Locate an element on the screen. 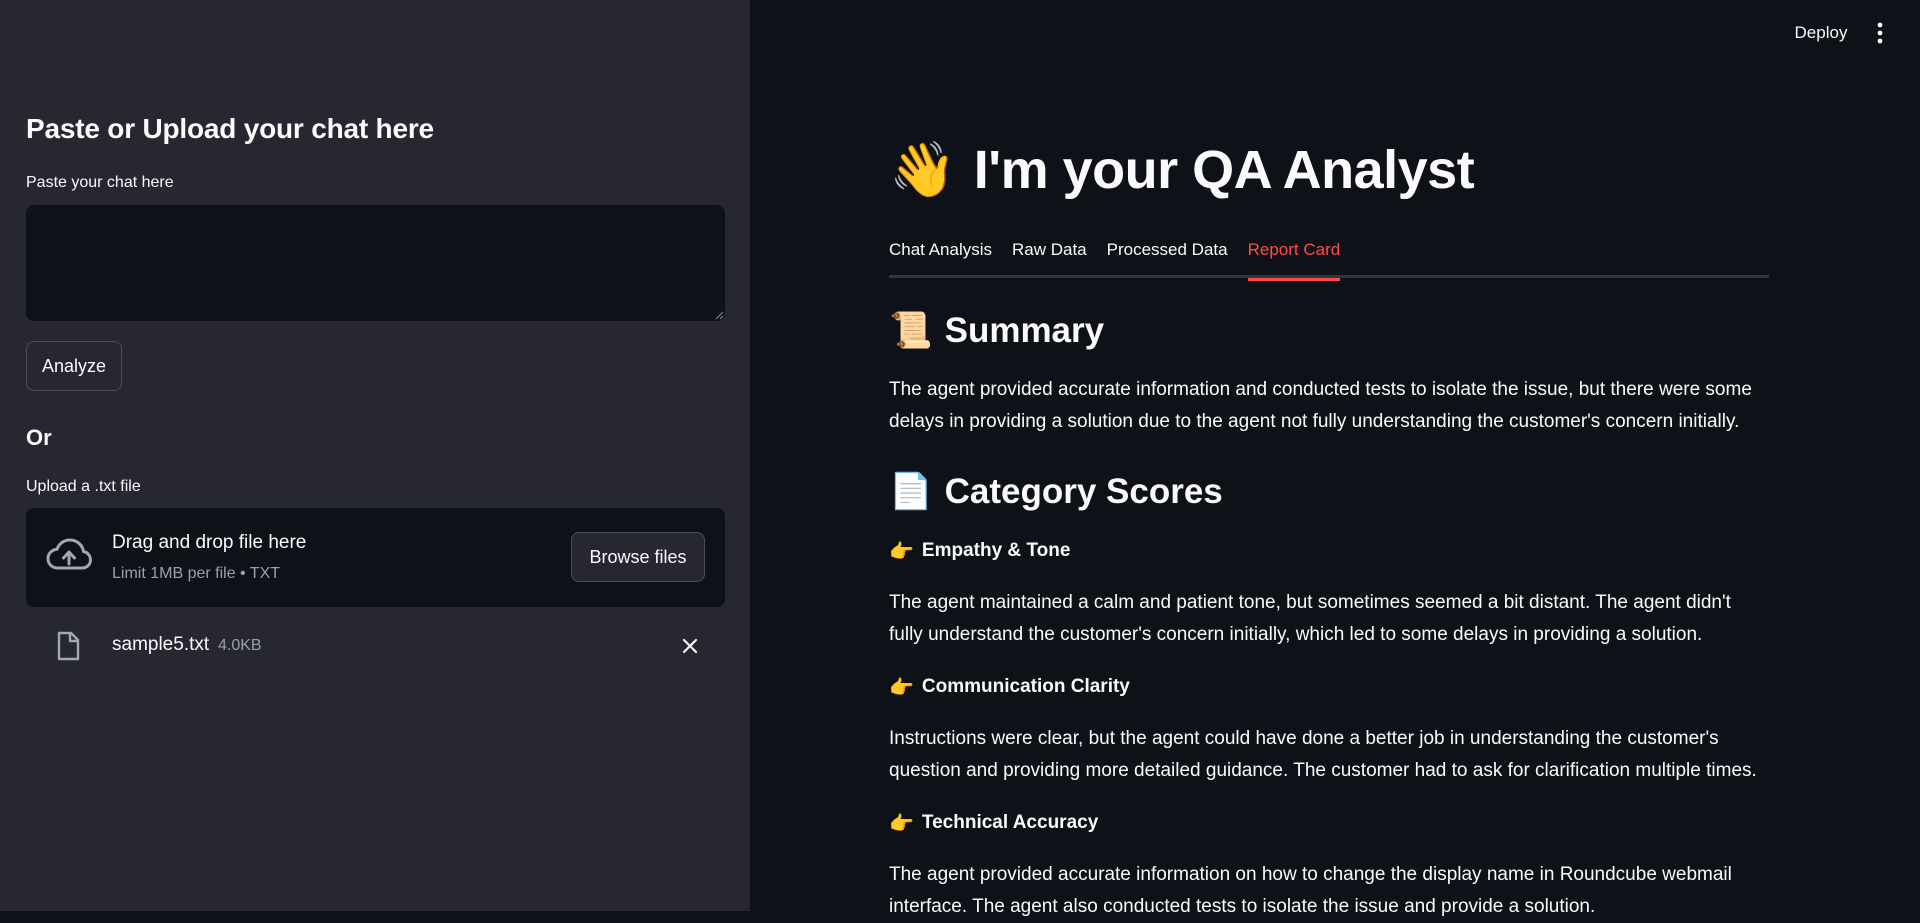 This screenshot has width=1920, height=923. summary-heading-text: Summary is located at coordinates (1024, 330).